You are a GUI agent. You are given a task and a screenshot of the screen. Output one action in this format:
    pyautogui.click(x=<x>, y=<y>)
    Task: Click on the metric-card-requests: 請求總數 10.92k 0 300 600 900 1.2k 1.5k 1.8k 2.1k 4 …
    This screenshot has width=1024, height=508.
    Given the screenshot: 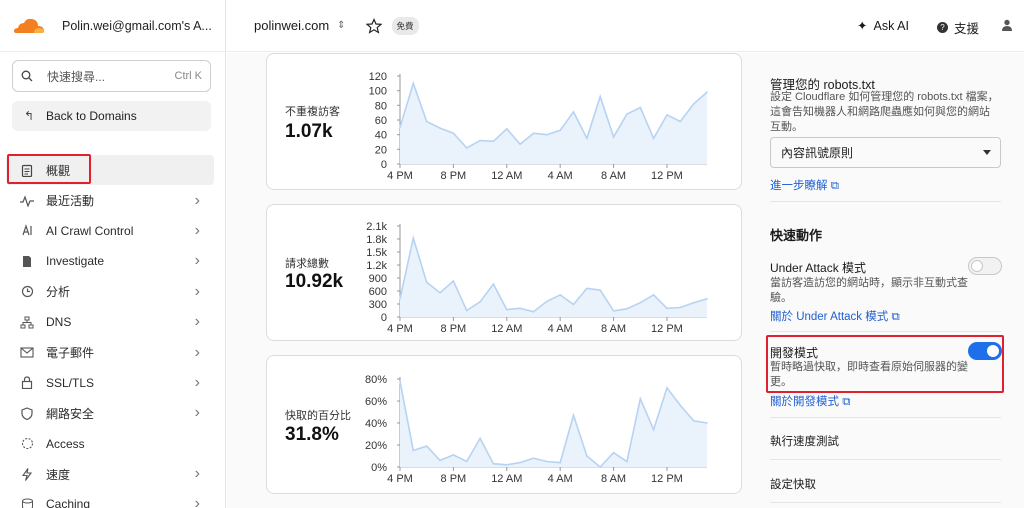 What is the action you would take?
    pyautogui.click(x=504, y=272)
    